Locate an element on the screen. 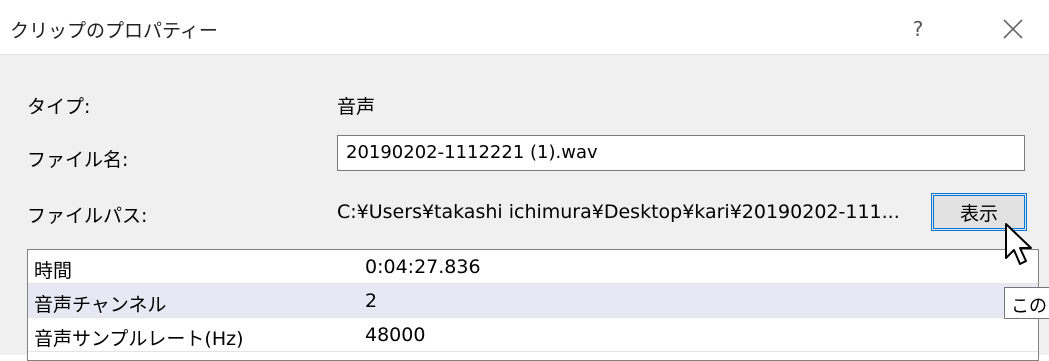 Image resolution: width=1049 pixels, height=361 pixels. help-button: ? is located at coordinates (918, 29).